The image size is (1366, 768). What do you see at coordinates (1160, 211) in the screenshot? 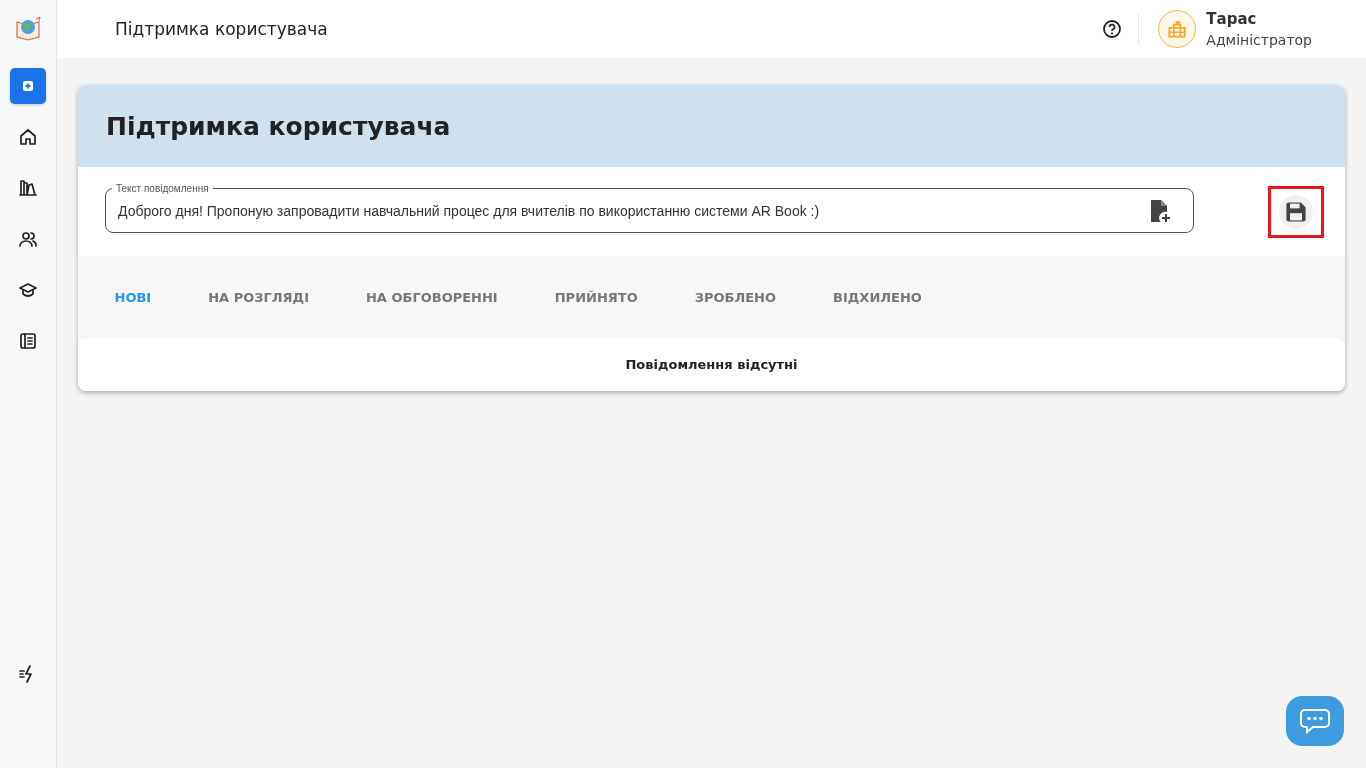
I see `file-plus-icon` at bounding box center [1160, 211].